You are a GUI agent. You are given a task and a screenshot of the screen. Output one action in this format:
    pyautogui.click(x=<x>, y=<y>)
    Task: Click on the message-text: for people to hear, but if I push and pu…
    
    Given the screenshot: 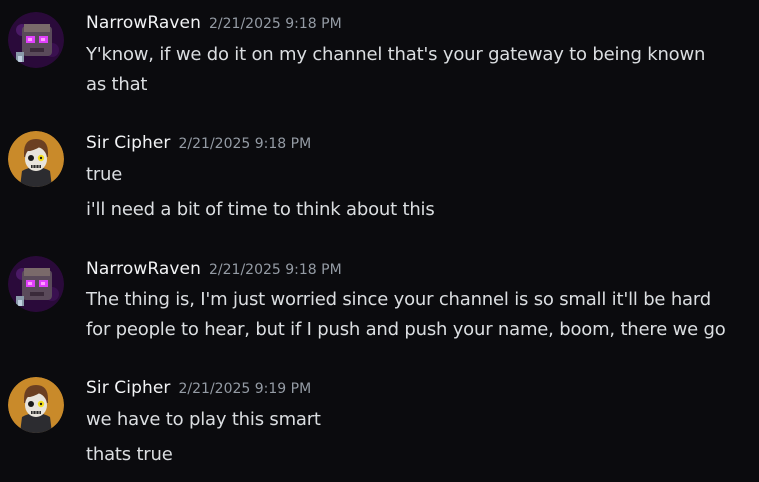 What is the action you would take?
    pyautogui.click(x=406, y=329)
    